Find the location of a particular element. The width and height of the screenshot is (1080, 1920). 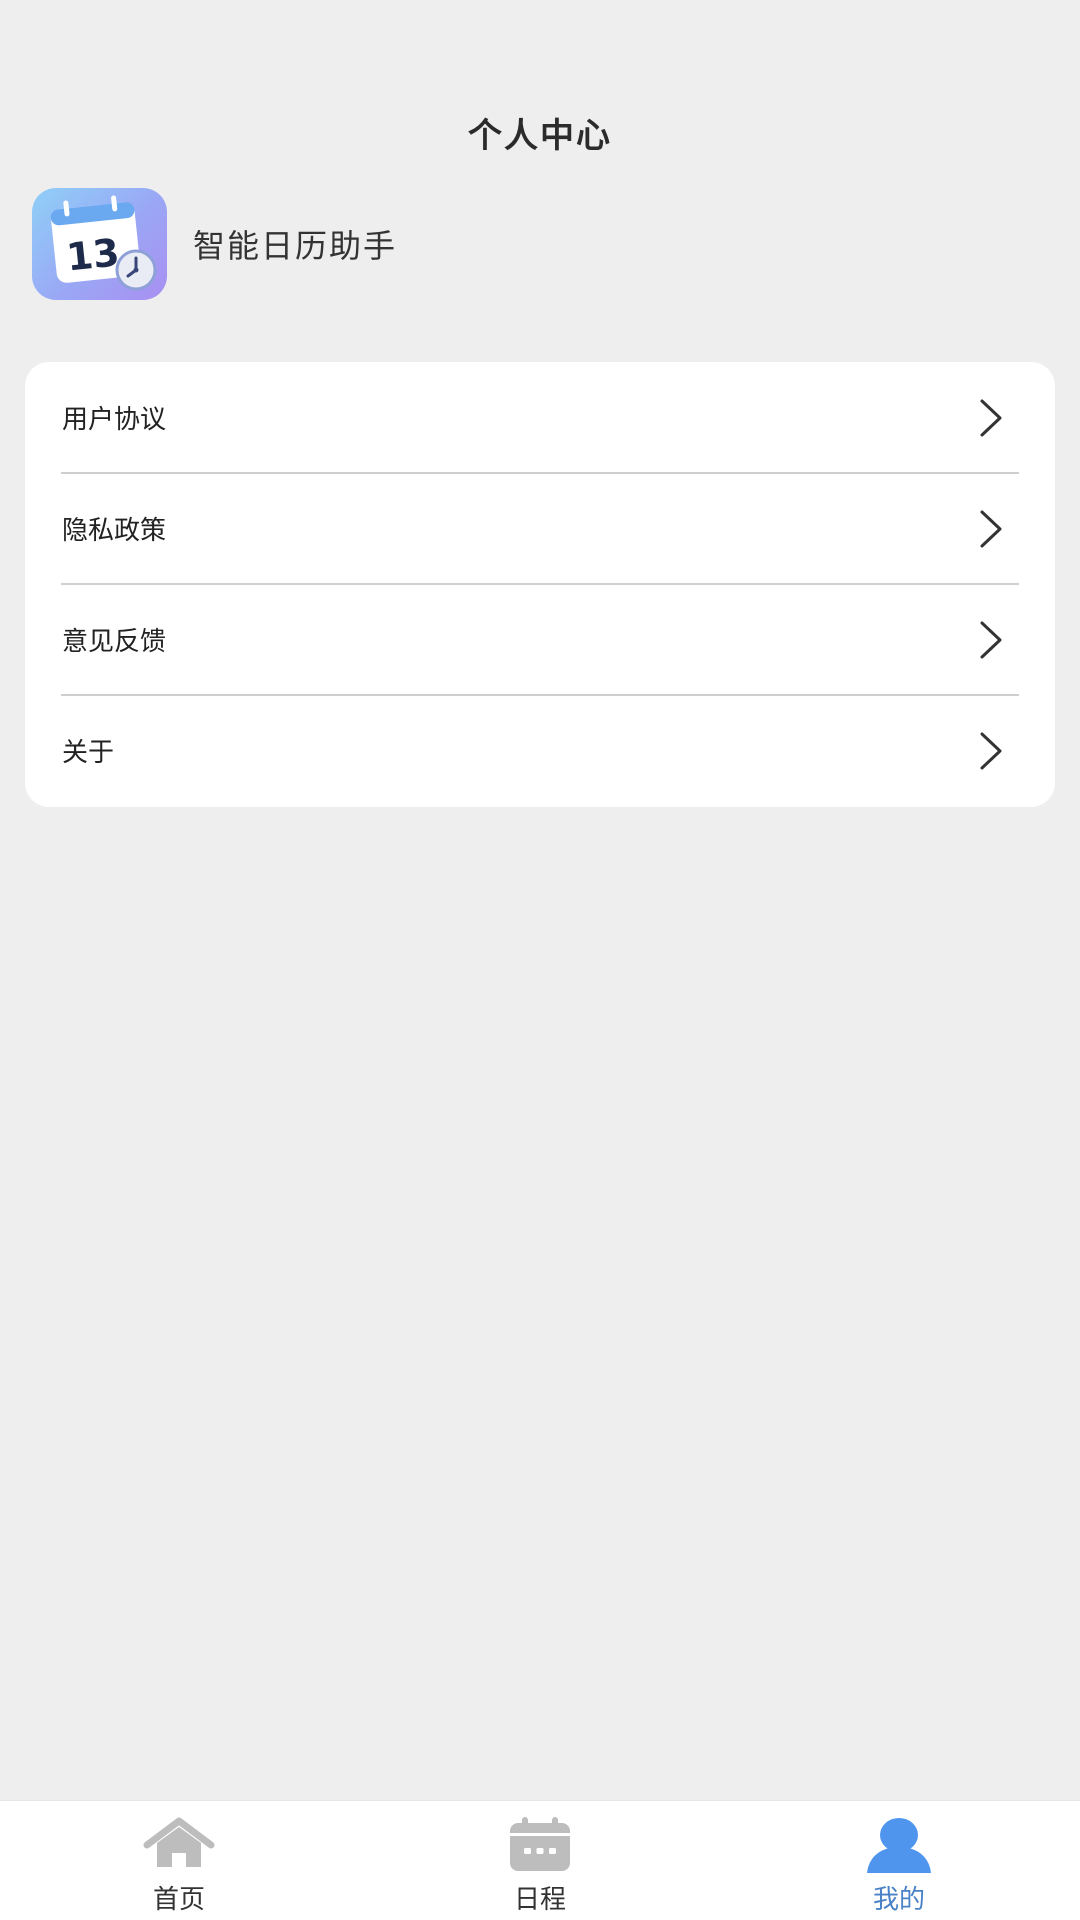

tab-label: 日程 is located at coordinates (539, 1900).